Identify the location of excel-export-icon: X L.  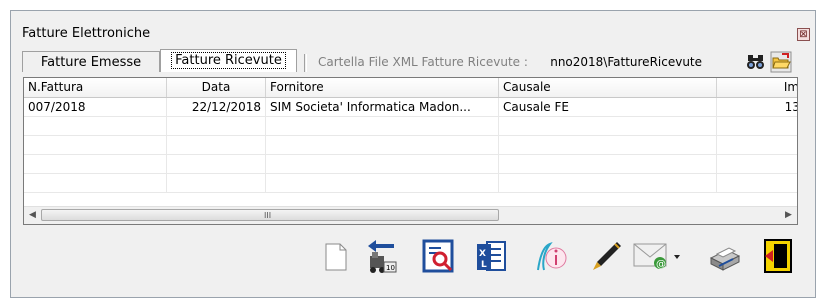
(491, 256).